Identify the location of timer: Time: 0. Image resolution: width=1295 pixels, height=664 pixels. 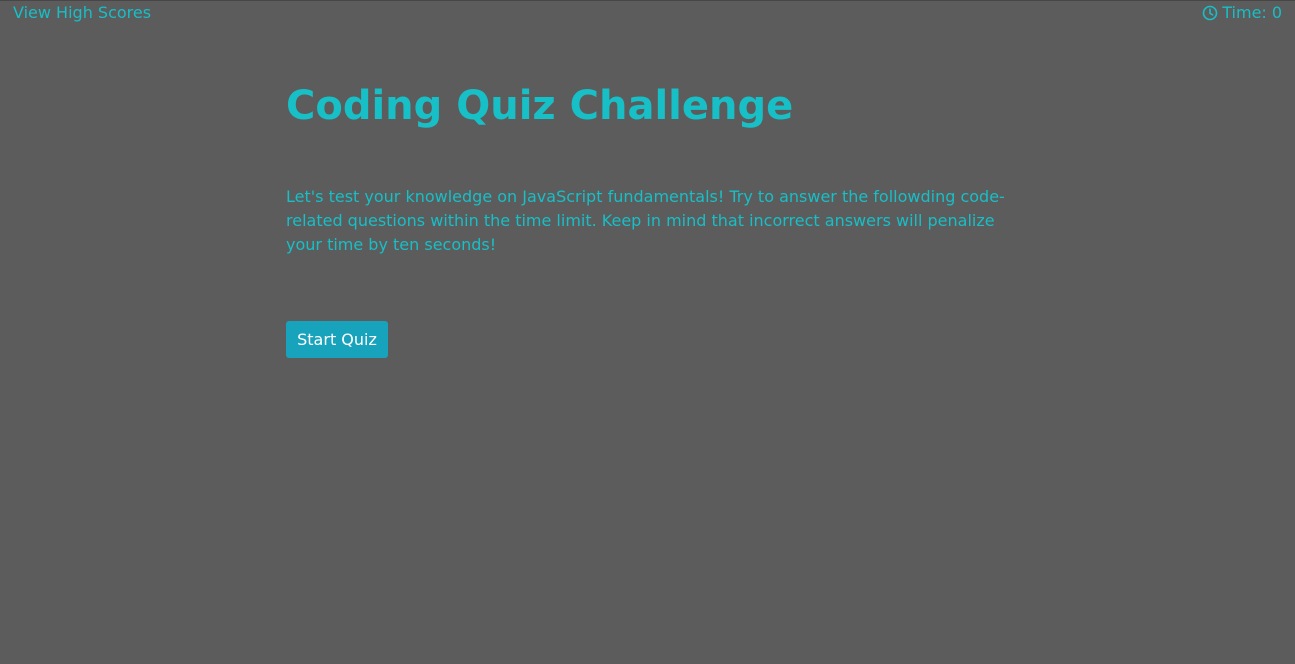
(1242, 12).